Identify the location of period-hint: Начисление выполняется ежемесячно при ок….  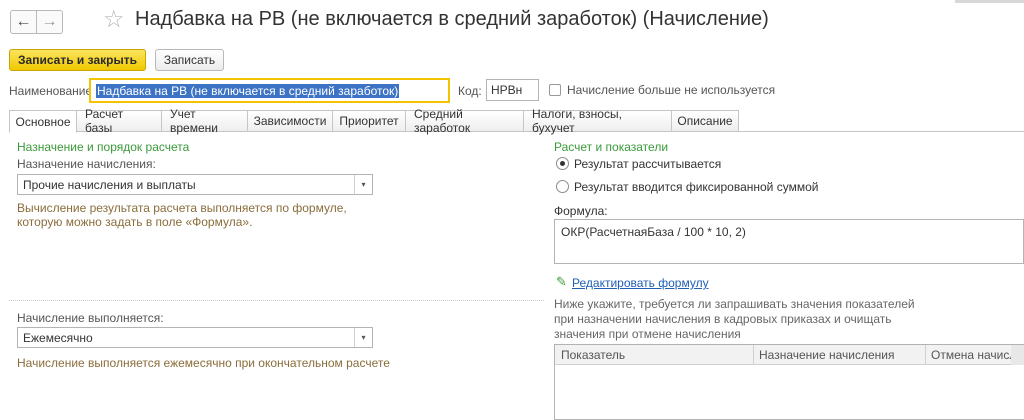
(203, 363).